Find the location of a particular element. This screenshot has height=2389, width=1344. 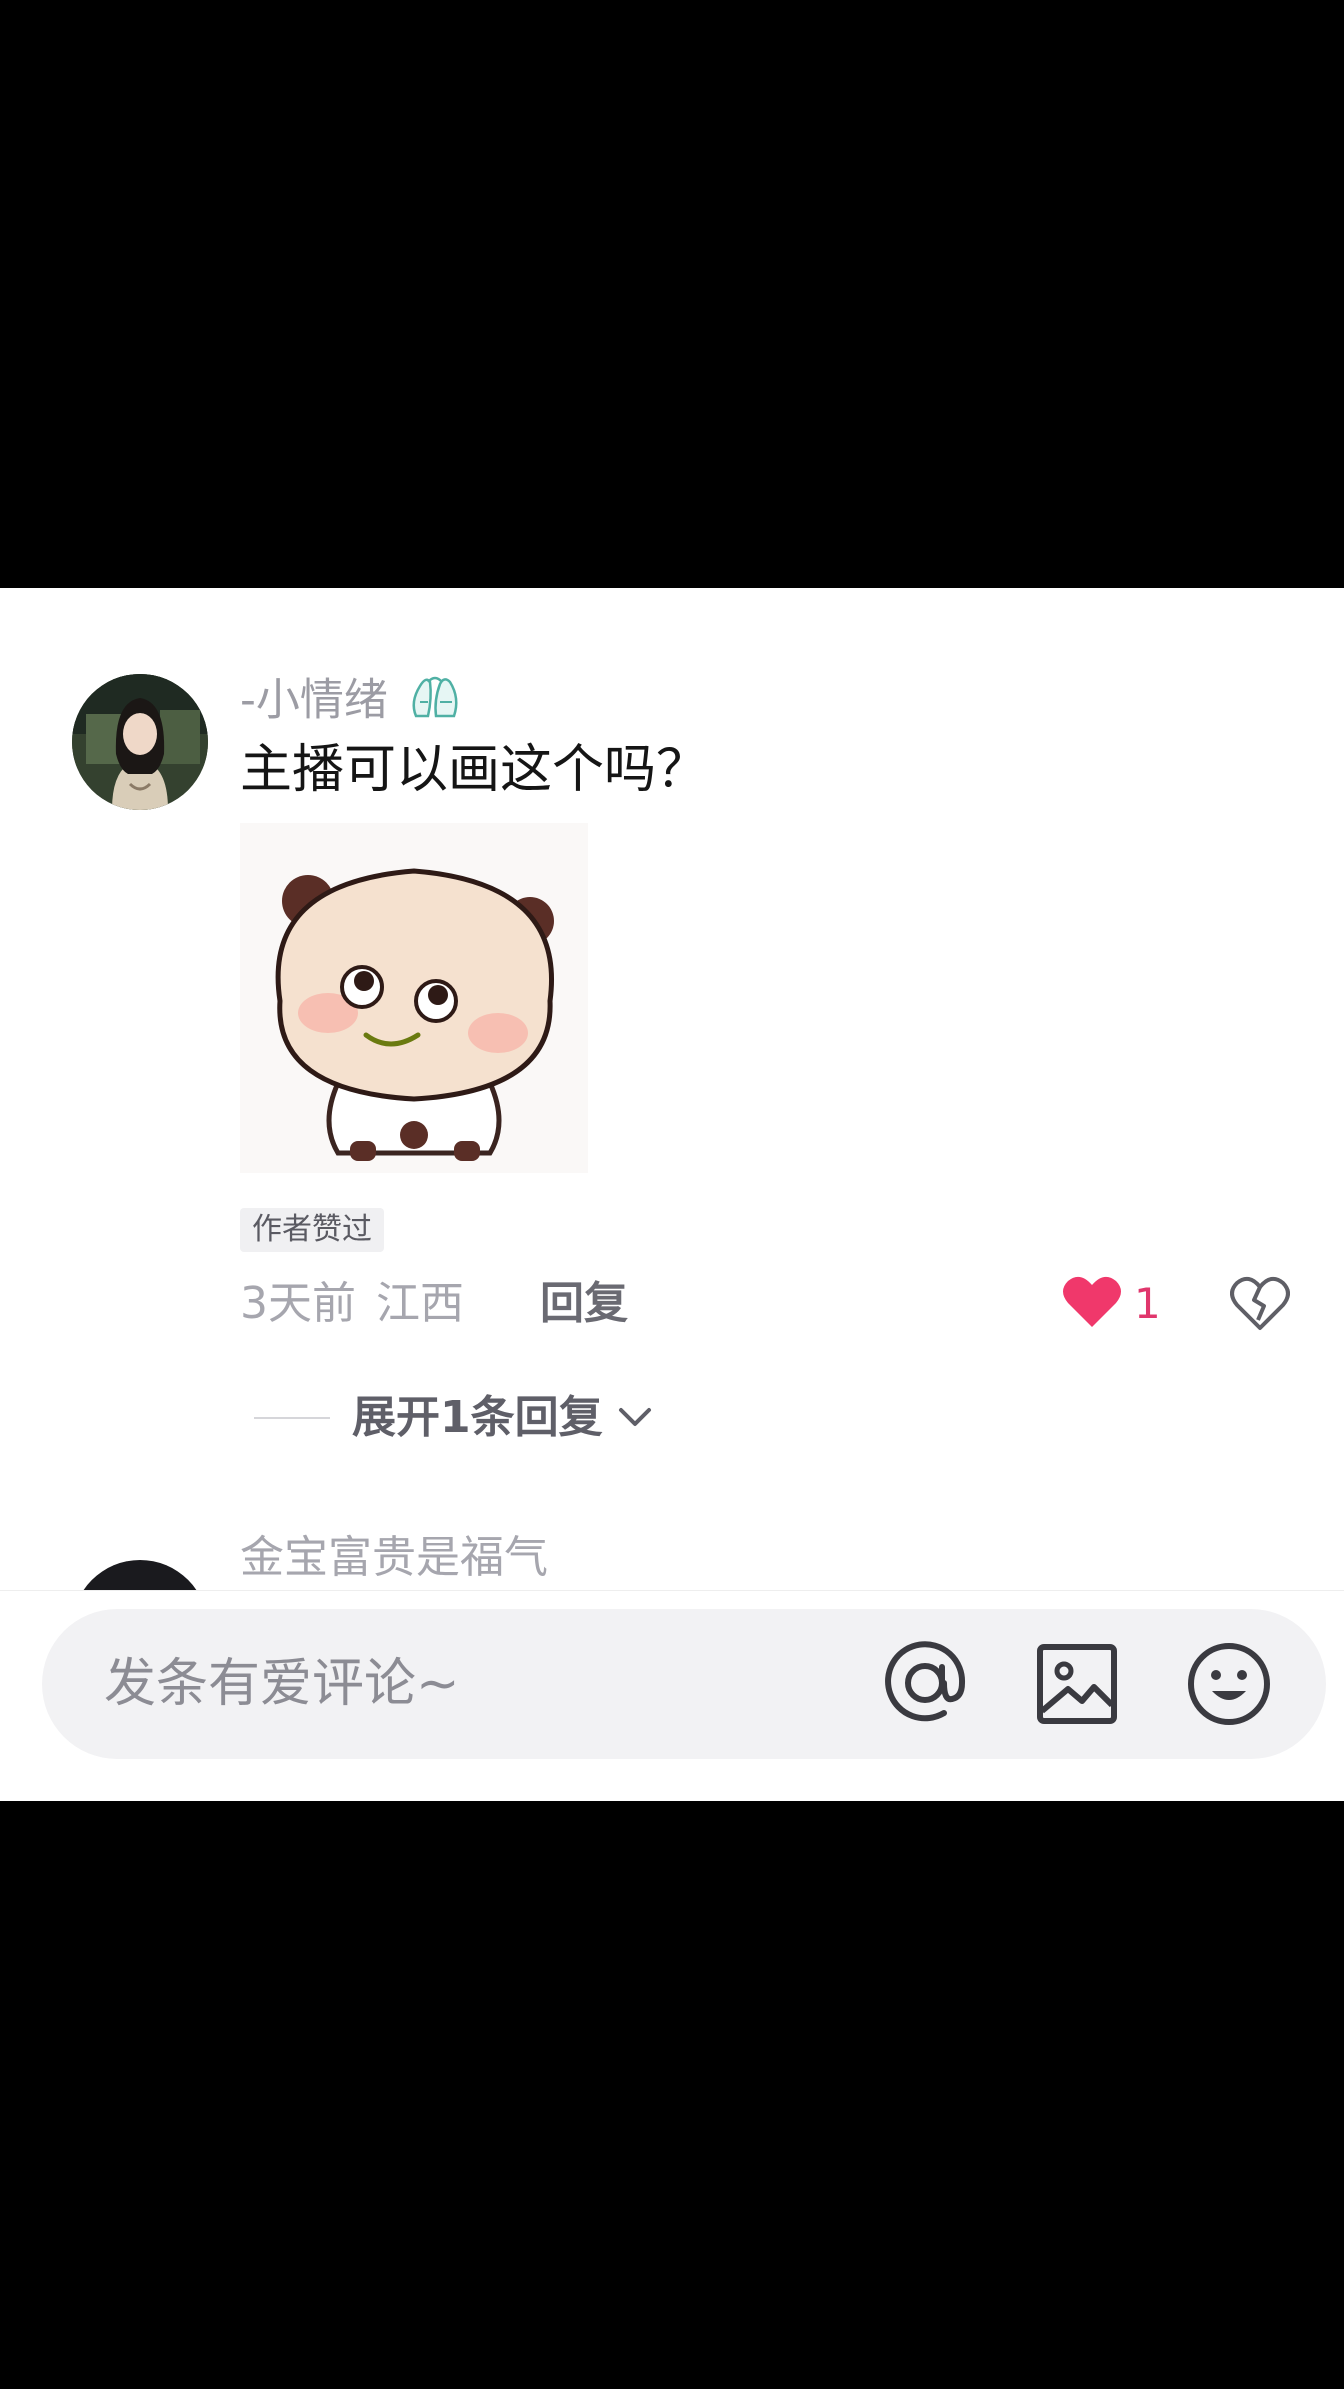

chevron-down-icon is located at coordinates (635, 1418).